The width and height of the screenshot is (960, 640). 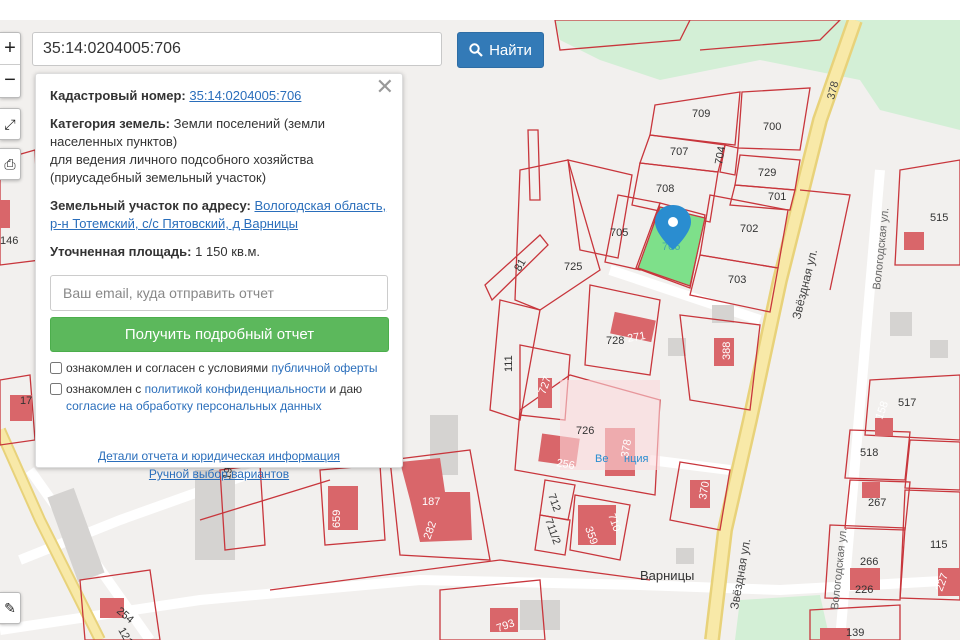 I want to click on close-icon: ✕, so click(x=385, y=87).